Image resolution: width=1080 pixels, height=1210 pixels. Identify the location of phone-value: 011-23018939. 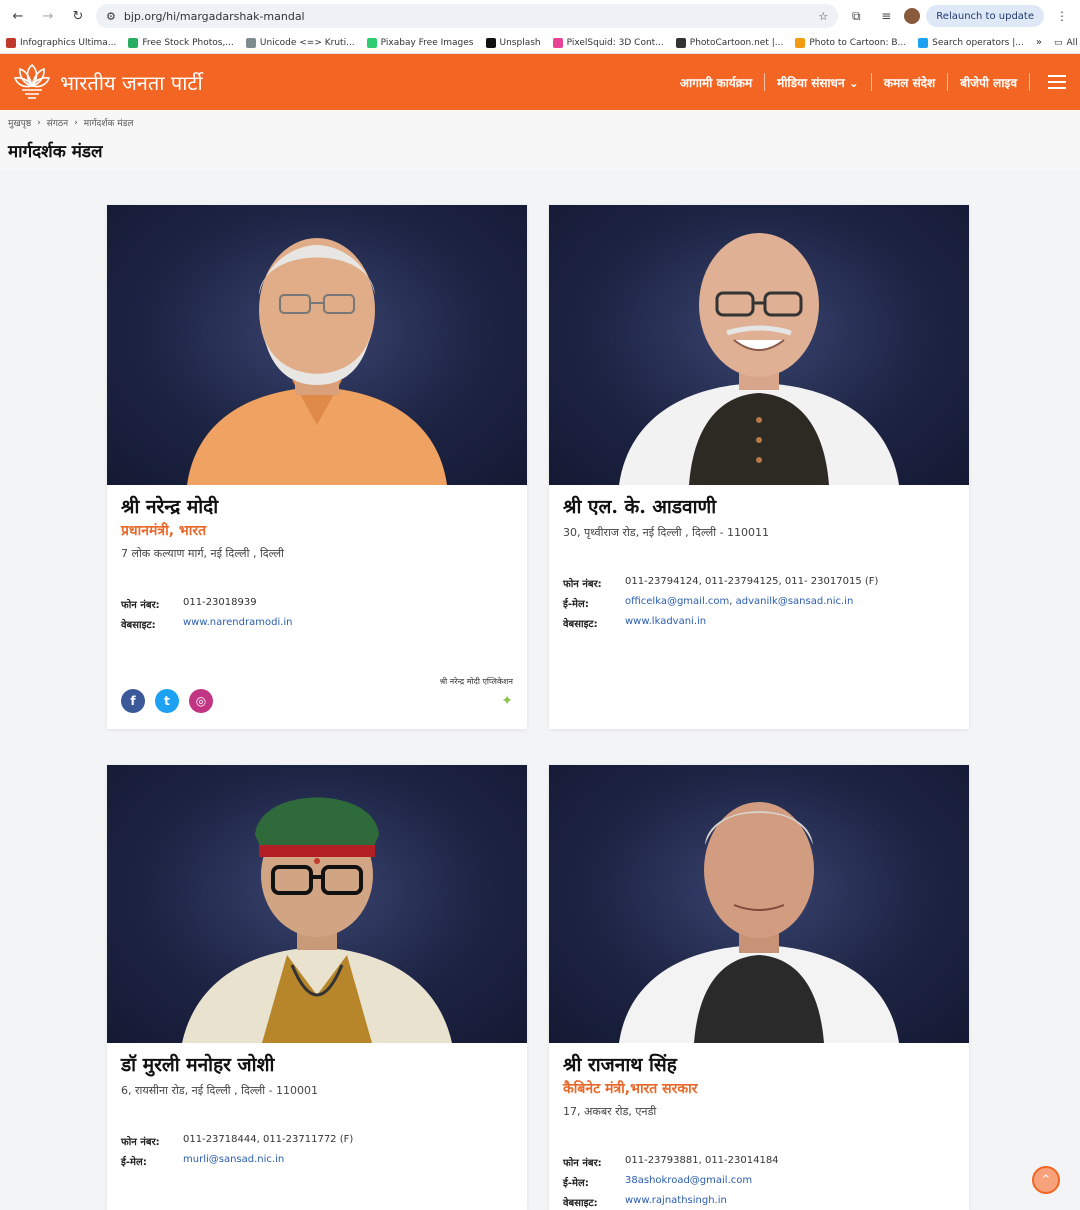
(220, 602).